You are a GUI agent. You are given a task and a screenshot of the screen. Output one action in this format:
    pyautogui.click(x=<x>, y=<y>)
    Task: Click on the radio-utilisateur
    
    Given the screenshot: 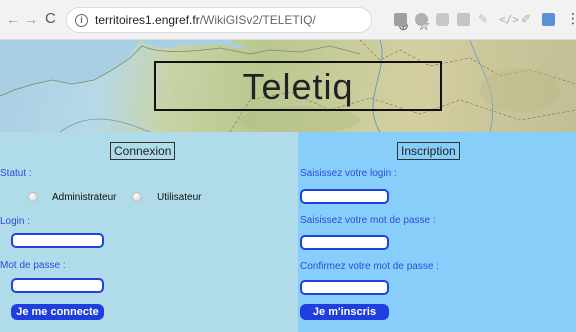 What is the action you would take?
    pyautogui.click(x=137, y=197)
    